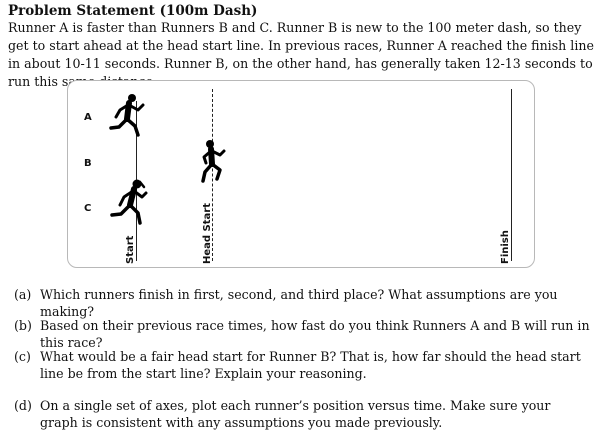 Image resolution: width=600 pixels, height=438 pixels. I want to click on problem-title: Problem Statement (100m Dash), so click(133, 11).